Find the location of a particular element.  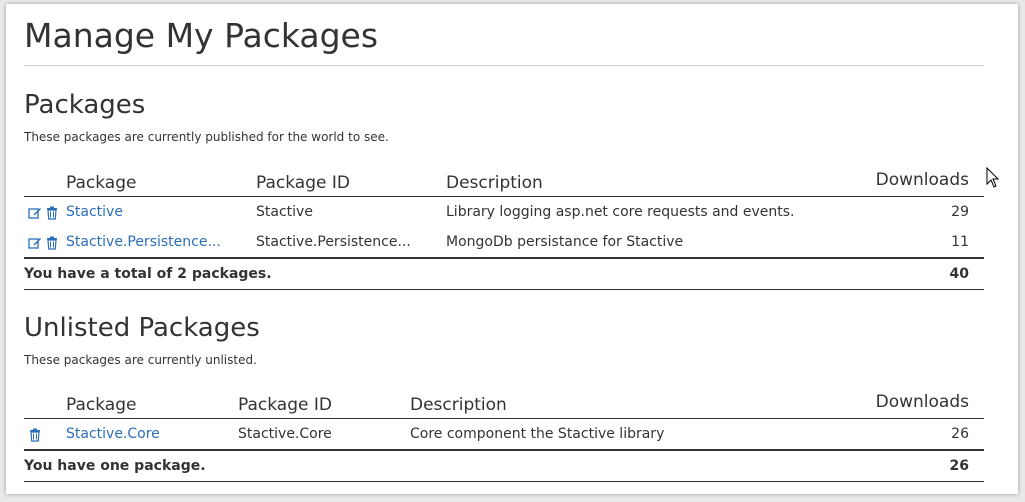

package-total-downloads: 26 is located at coordinates (959, 466).